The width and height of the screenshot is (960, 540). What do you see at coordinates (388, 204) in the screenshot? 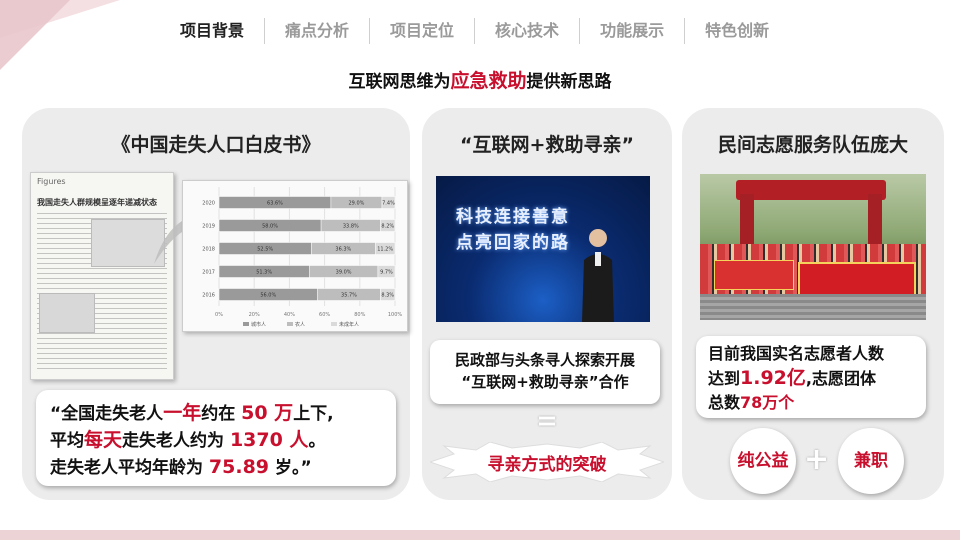
I see `chart-value-label: 7.4%` at bounding box center [388, 204].